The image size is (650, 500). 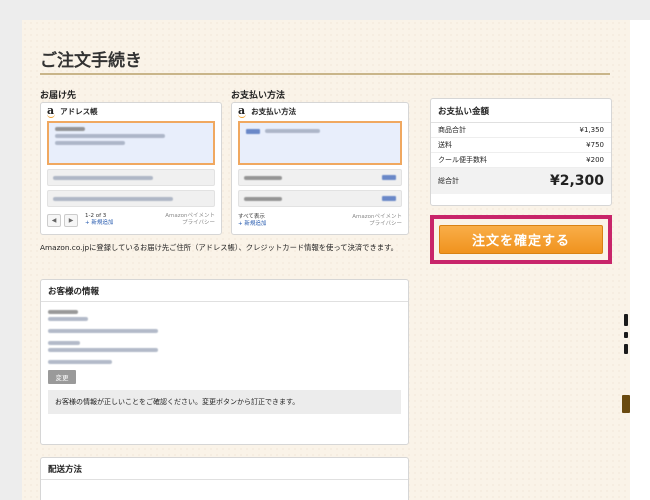 I want to click on shipping-panel: 配送方法, so click(x=224, y=478).